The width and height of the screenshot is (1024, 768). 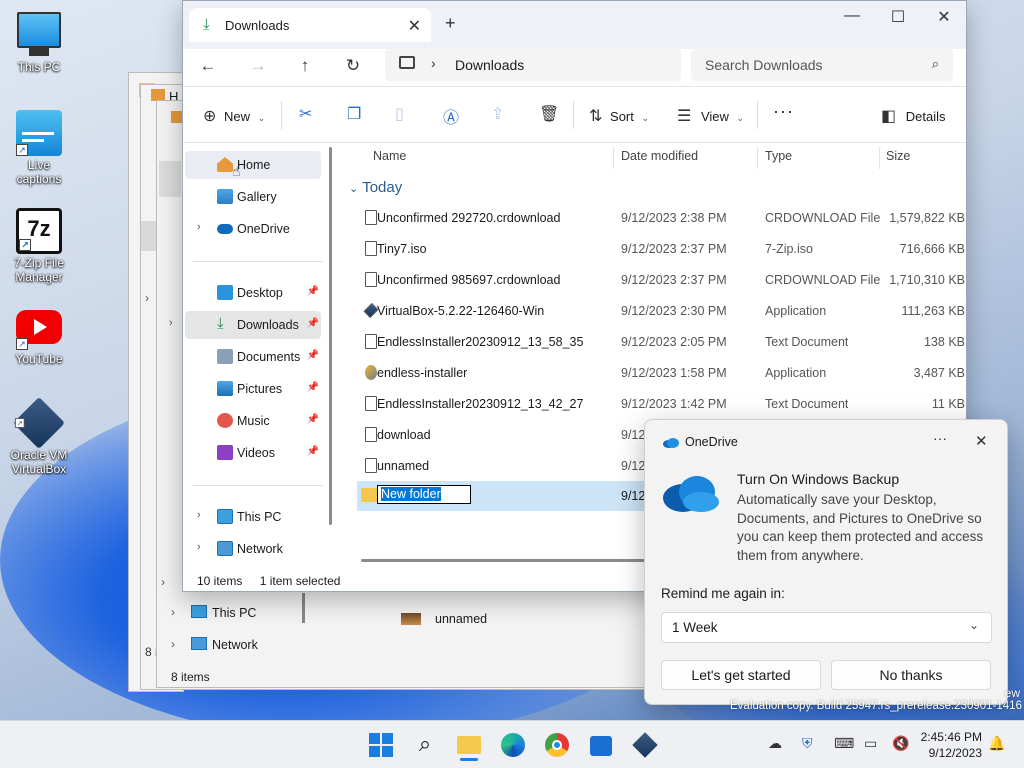 What do you see at coordinates (898, 156) in the screenshot?
I see `column-header-size: Size` at bounding box center [898, 156].